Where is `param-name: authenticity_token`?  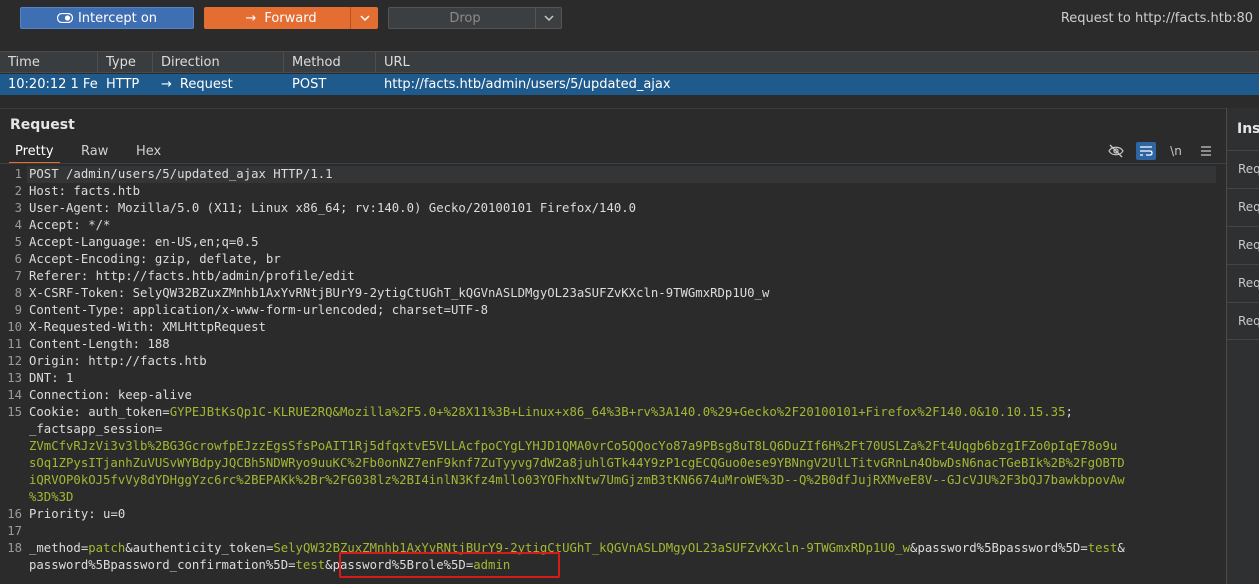 param-name: authenticity_token is located at coordinates (199, 548).